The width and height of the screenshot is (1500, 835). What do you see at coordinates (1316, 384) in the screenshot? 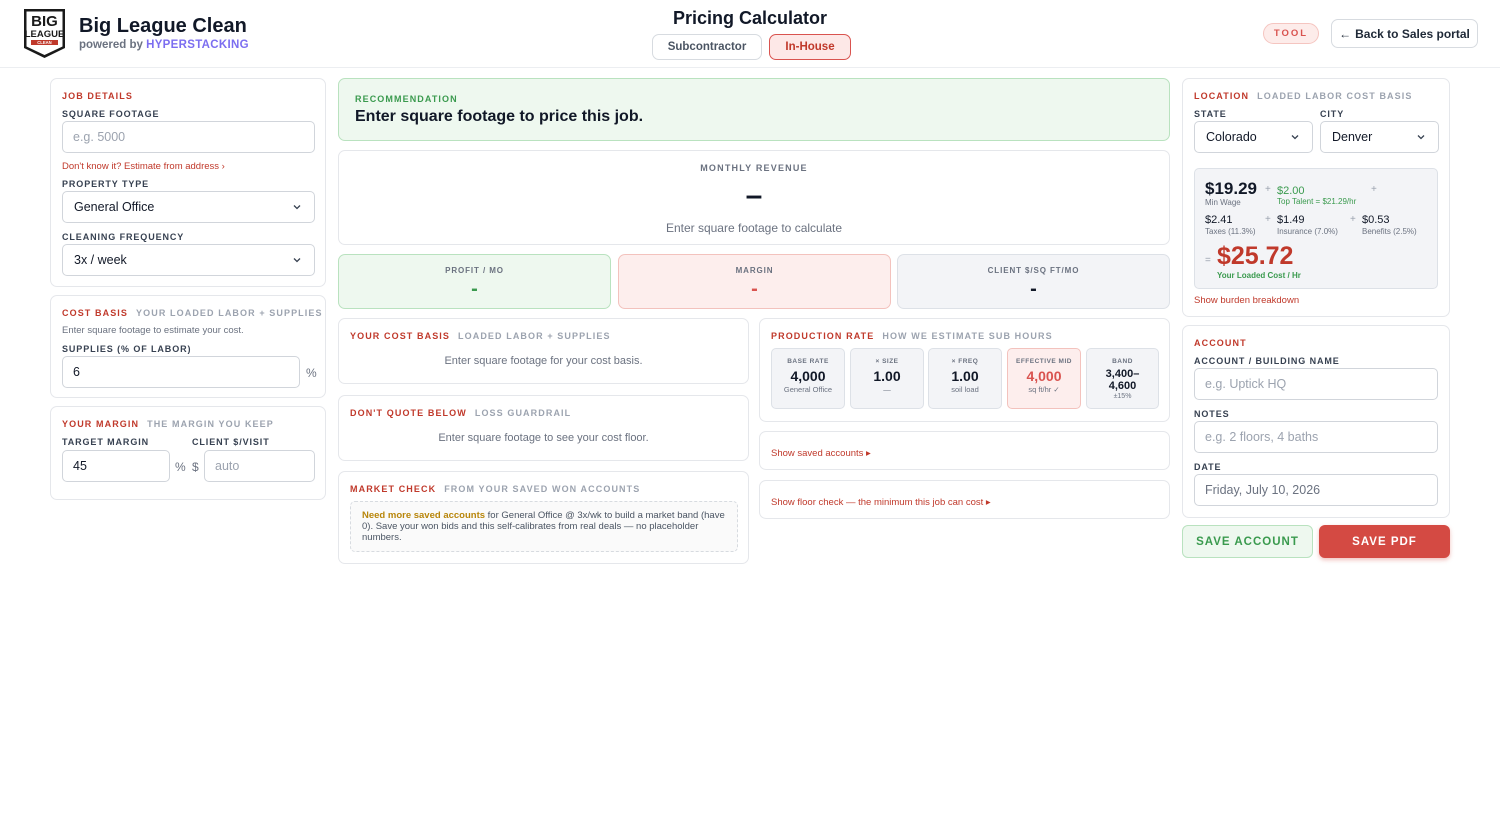
I see `account-name-input` at bounding box center [1316, 384].